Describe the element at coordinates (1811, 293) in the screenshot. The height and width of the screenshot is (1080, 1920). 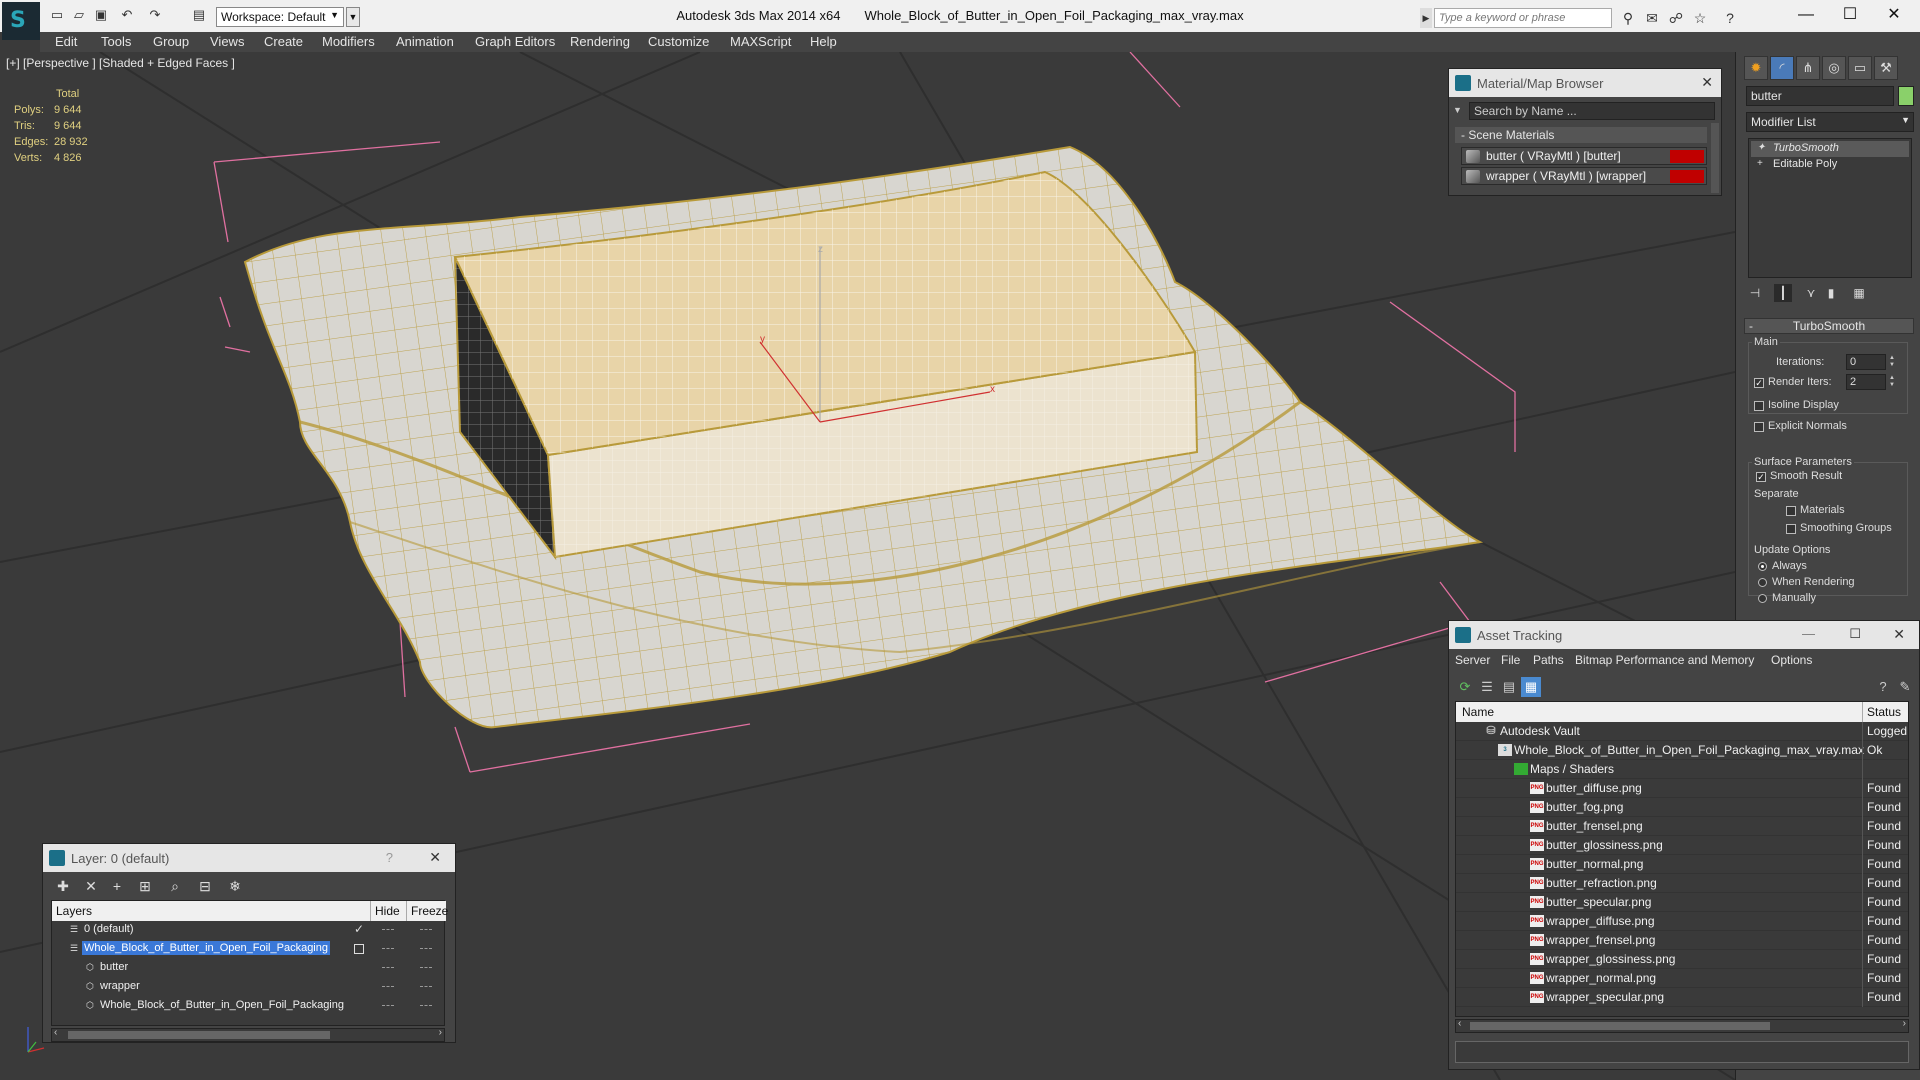
I see `make-unique-icon: ⋎` at that location.